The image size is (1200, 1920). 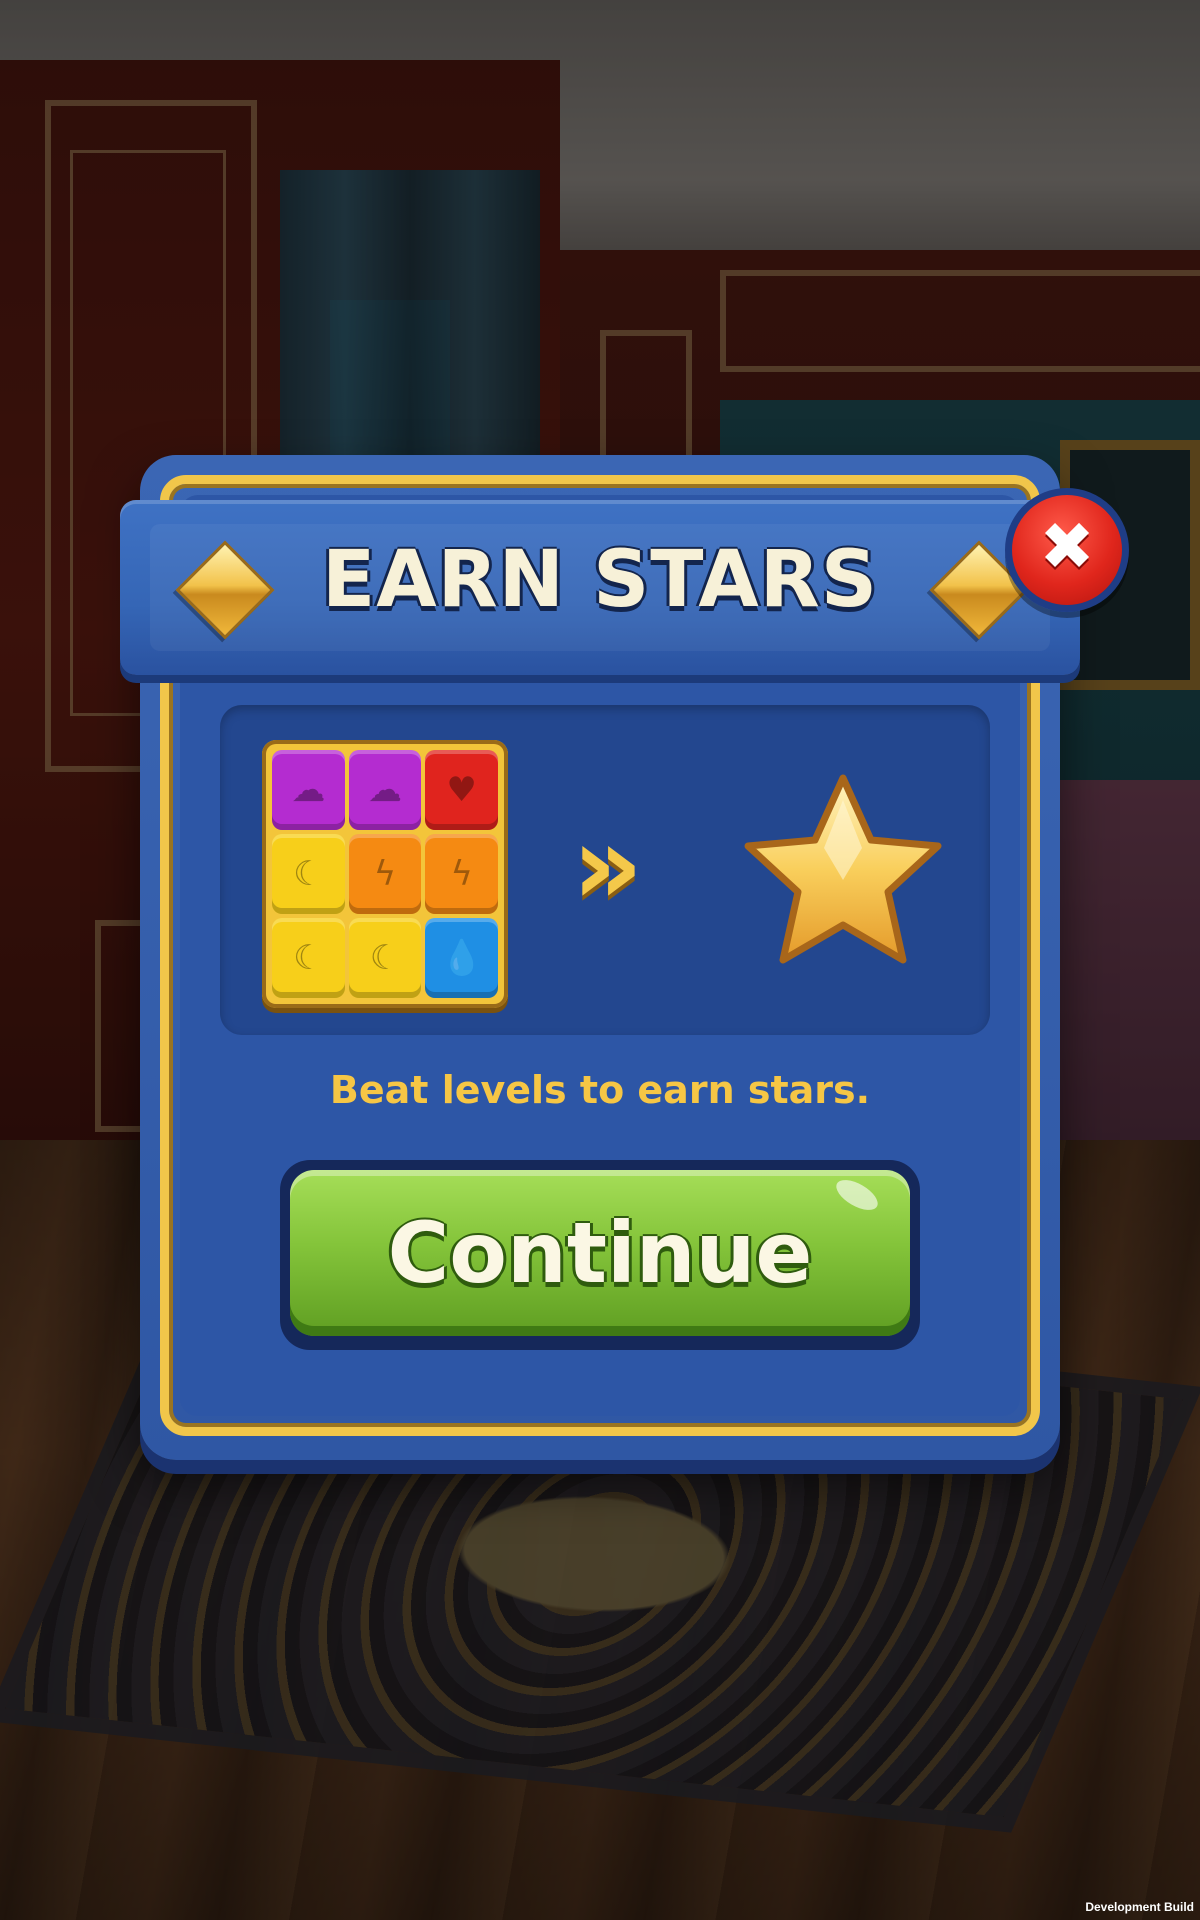 I want to click on star-icon, so click(x=843, y=869).